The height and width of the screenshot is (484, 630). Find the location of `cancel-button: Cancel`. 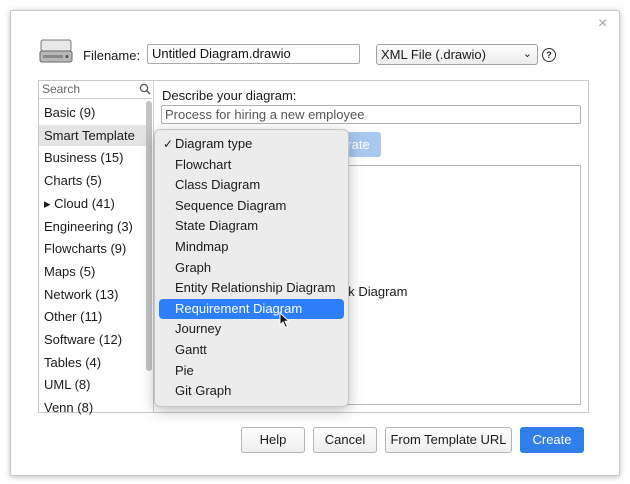

cancel-button: Cancel is located at coordinates (345, 440).